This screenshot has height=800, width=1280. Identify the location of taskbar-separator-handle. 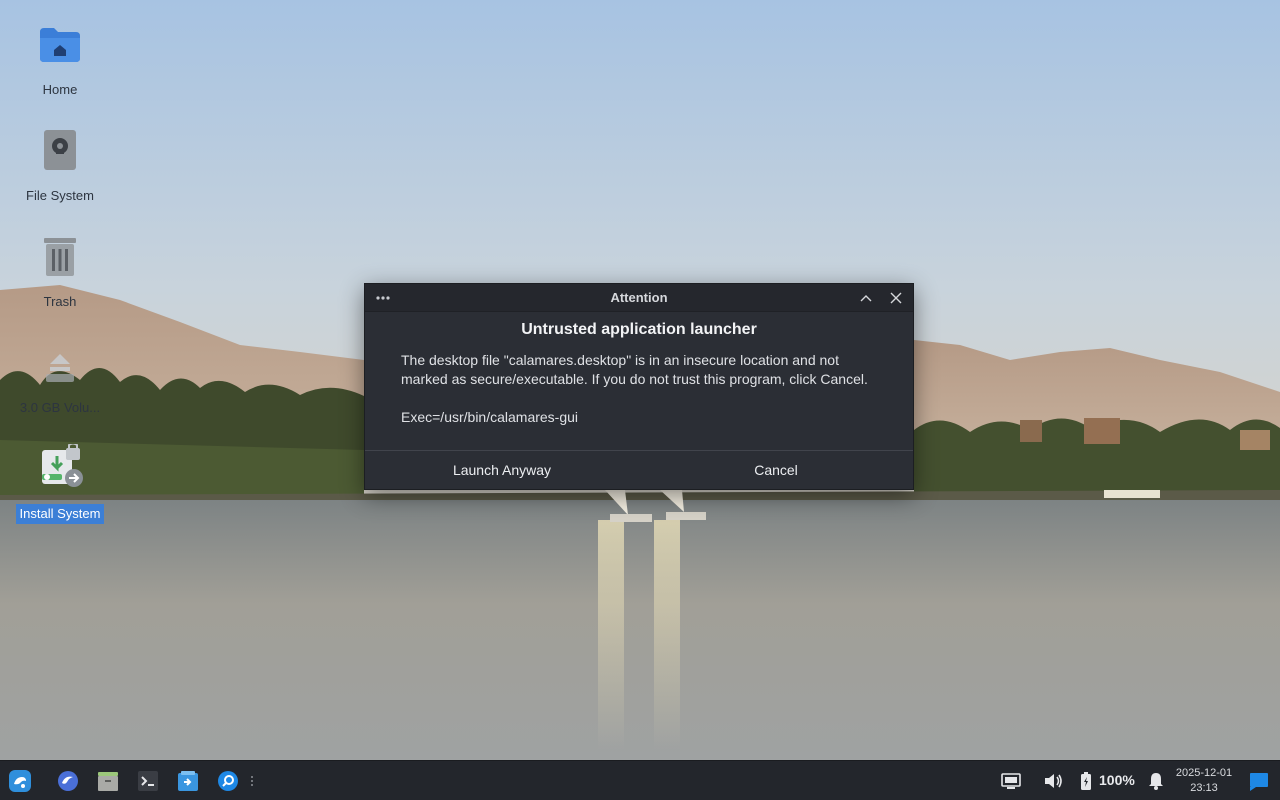
(252, 781).